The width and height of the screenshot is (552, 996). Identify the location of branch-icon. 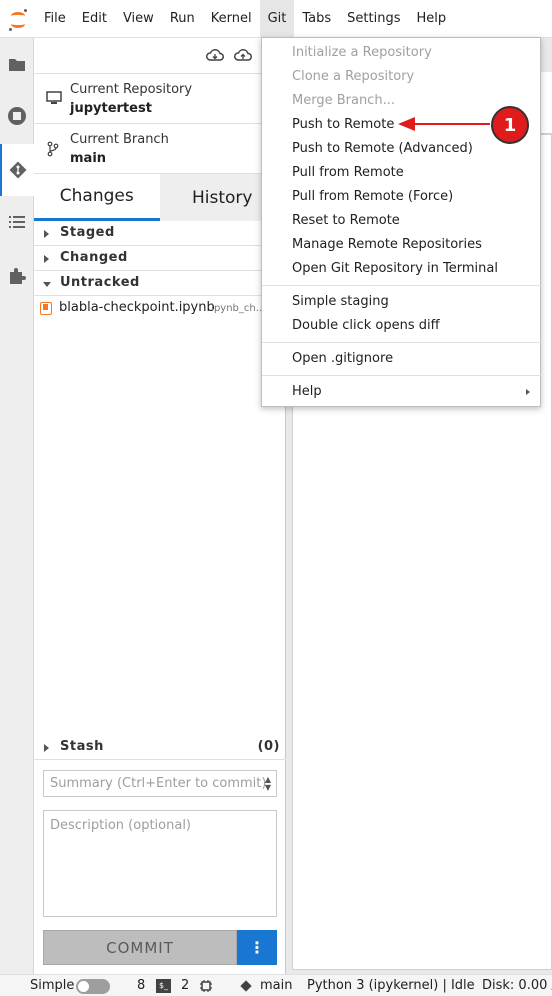
(53, 151).